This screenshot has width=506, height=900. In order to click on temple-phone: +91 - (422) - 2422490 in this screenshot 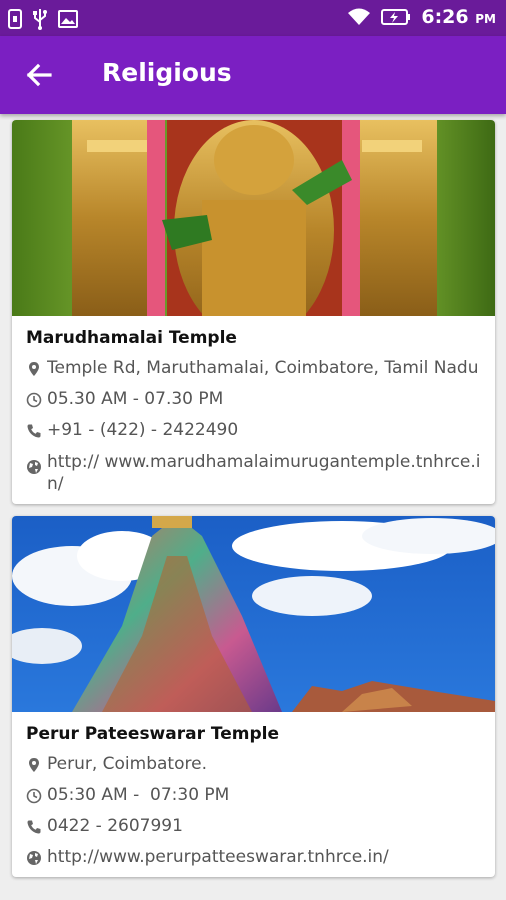, I will do `click(255, 430)`.